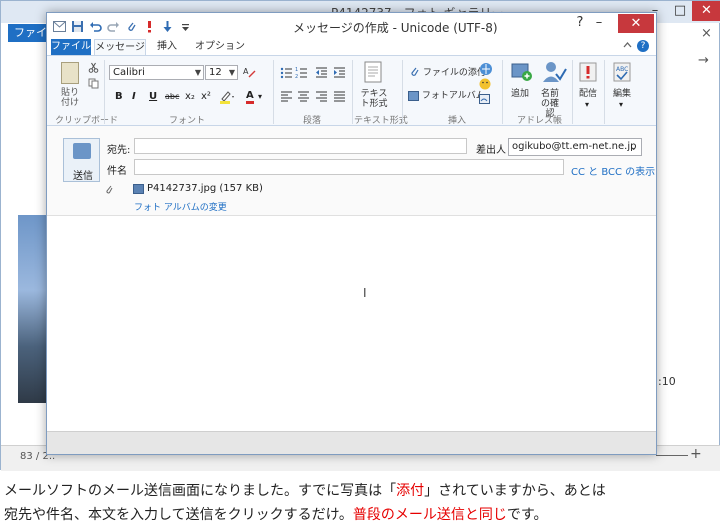 Image resolution: width=720 pixels, height=527 pixels. I want to click on send-button: 送信, so click(81, 160).